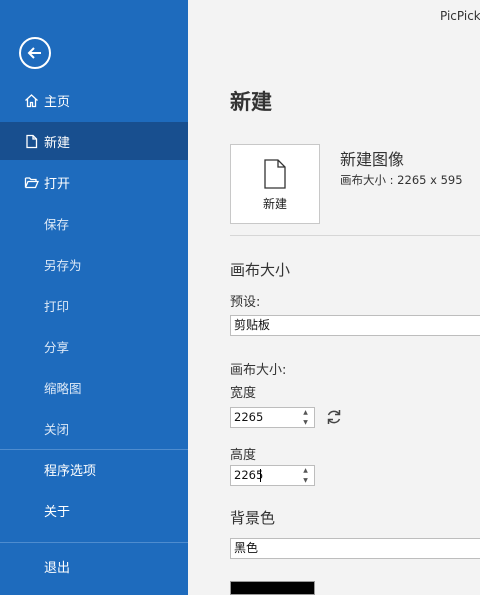  What do you see at coordinates (249, 417) in the screenshot?
I see `width-value: 2265` at bounding box center [249, 417].